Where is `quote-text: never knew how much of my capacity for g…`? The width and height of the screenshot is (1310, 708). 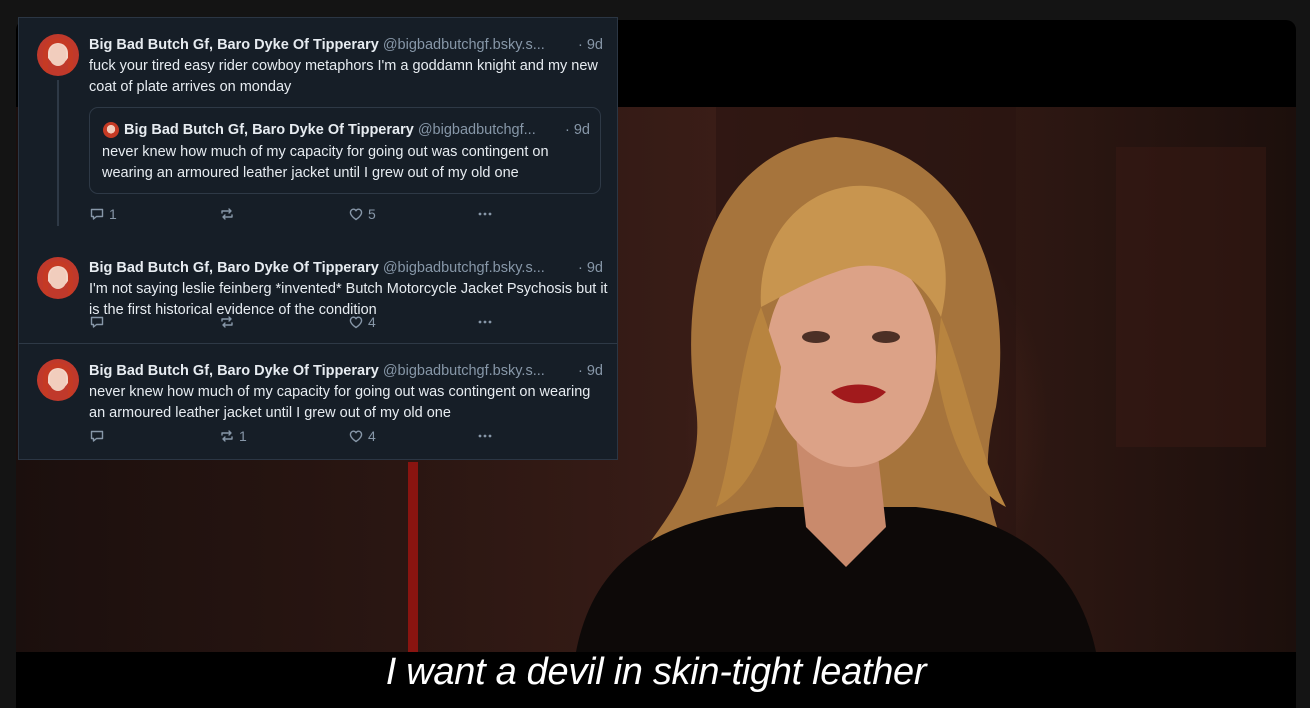
quote-text: never knew how much of my capacity for g… is located at coordinates (325, 162).